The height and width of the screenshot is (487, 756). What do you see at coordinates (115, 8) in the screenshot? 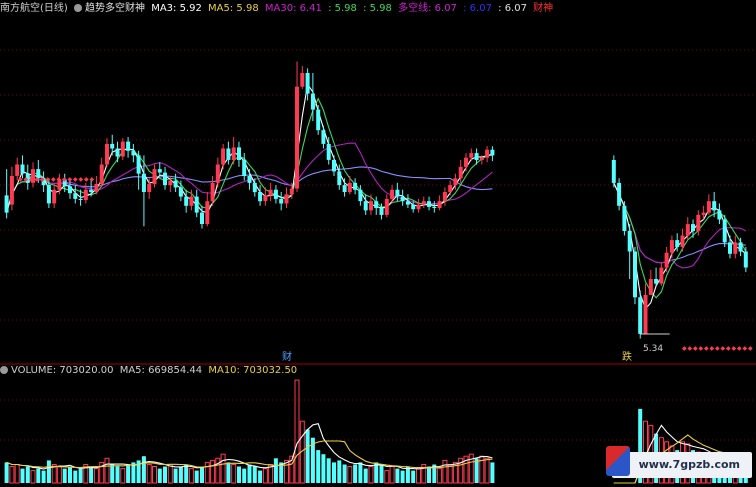
I see `indicator-name: 趋势多空财神` at bounding box center [115, 8].